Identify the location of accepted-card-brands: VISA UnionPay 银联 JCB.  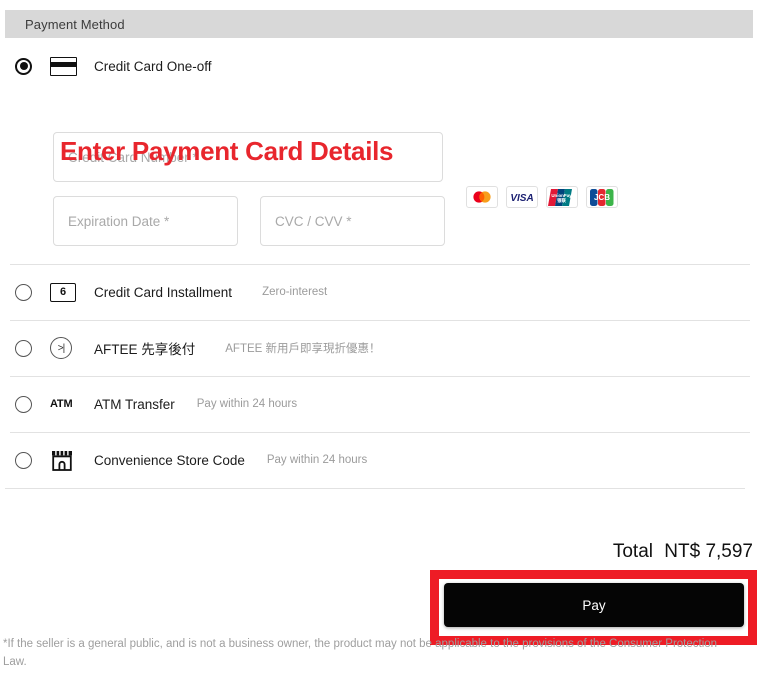
(542, 197).